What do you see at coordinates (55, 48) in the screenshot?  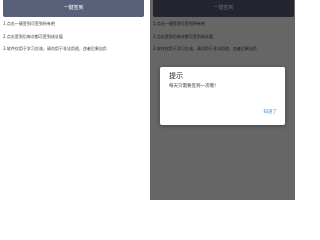 I see `instruction-item: 3.软件仅用于学习交流，请勿用于非法用途，违者后果自负` at bounding box center [55, 48].